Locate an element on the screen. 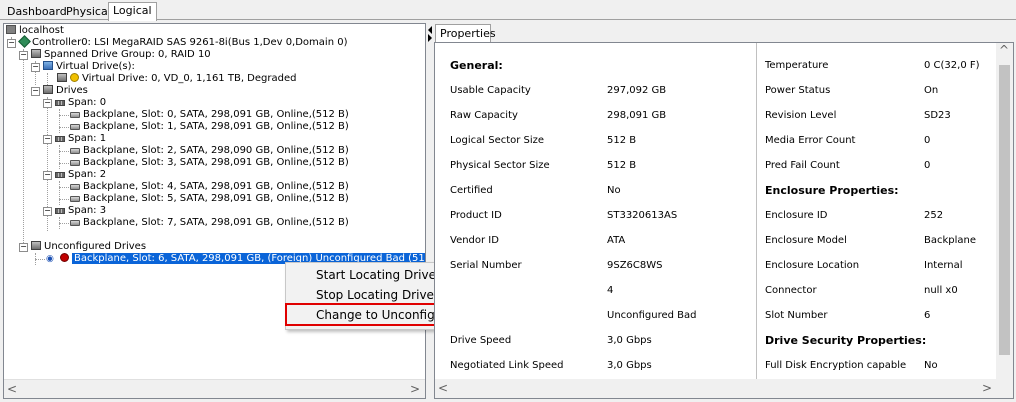 The height and width of the screenshot is (402, 1016). property-value: ATA is located at coordinates (616, 240).